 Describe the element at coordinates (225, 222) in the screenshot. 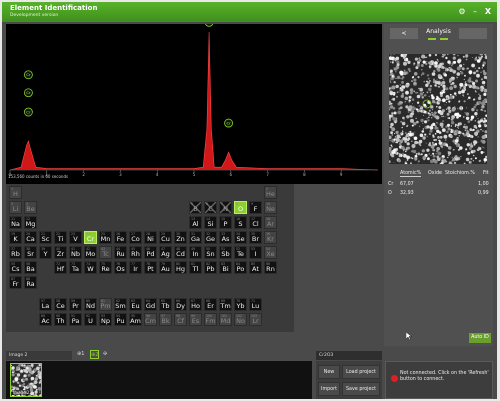

I see `element-p: 15 P` at that location.